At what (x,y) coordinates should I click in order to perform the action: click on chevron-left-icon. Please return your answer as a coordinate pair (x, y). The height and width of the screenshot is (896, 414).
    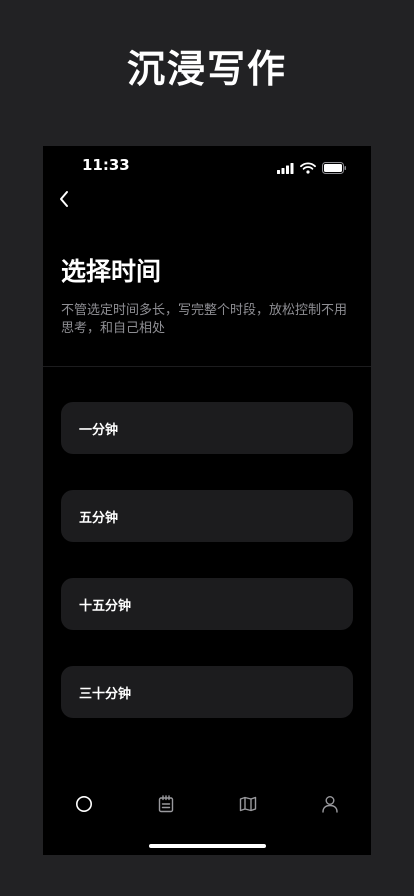
    Looking at the image, I should click on (64, 201).